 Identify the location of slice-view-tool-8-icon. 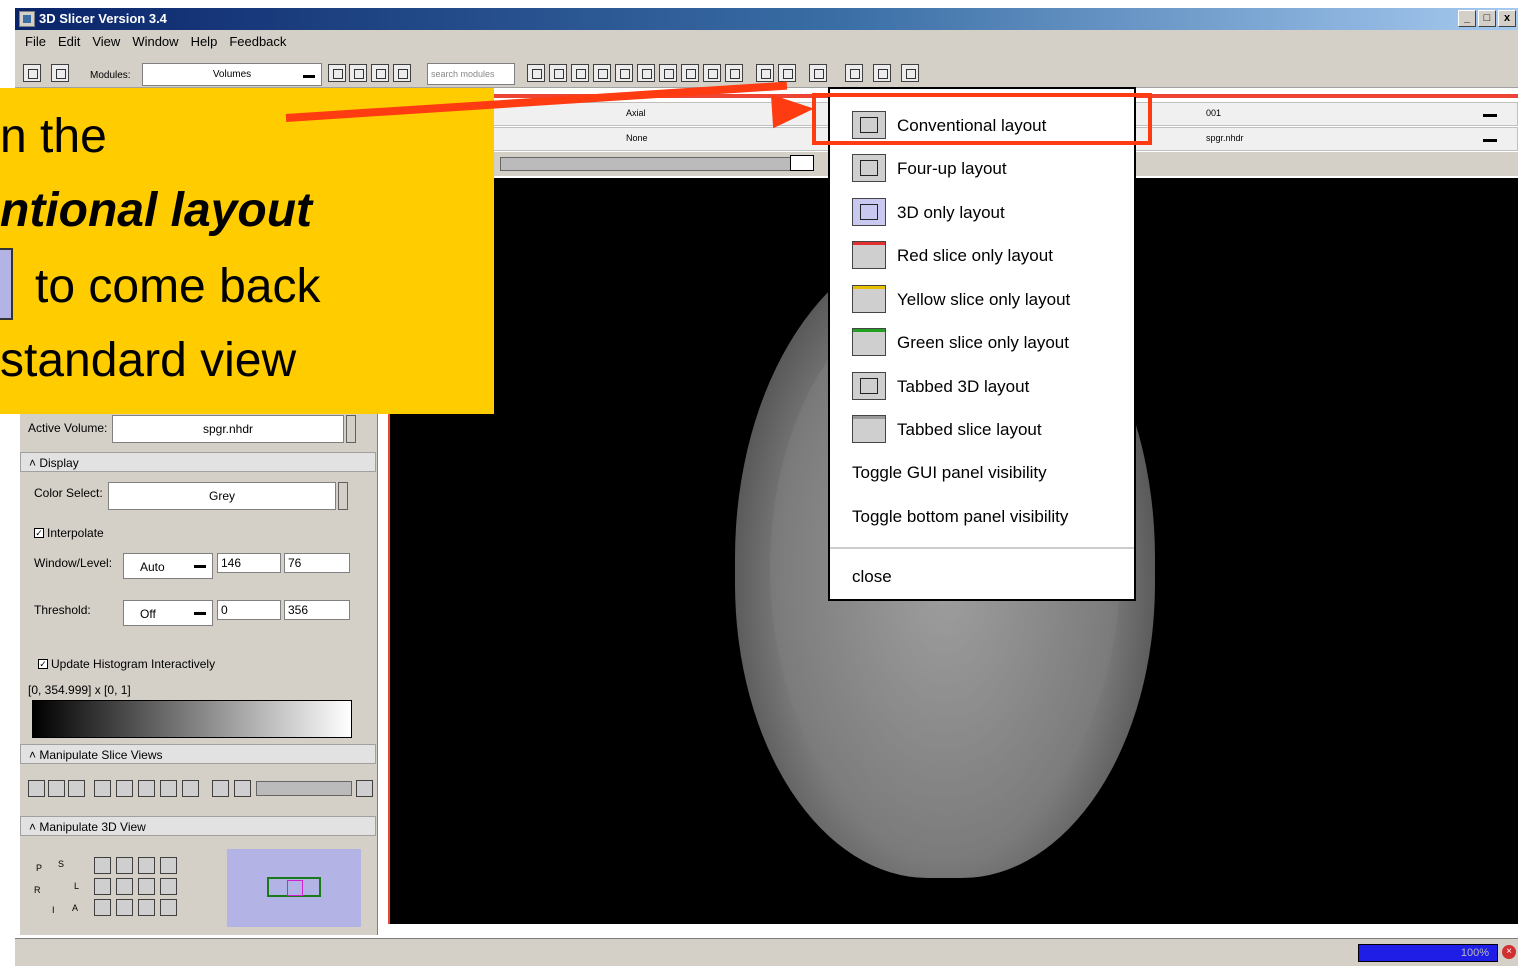
(190, 788).